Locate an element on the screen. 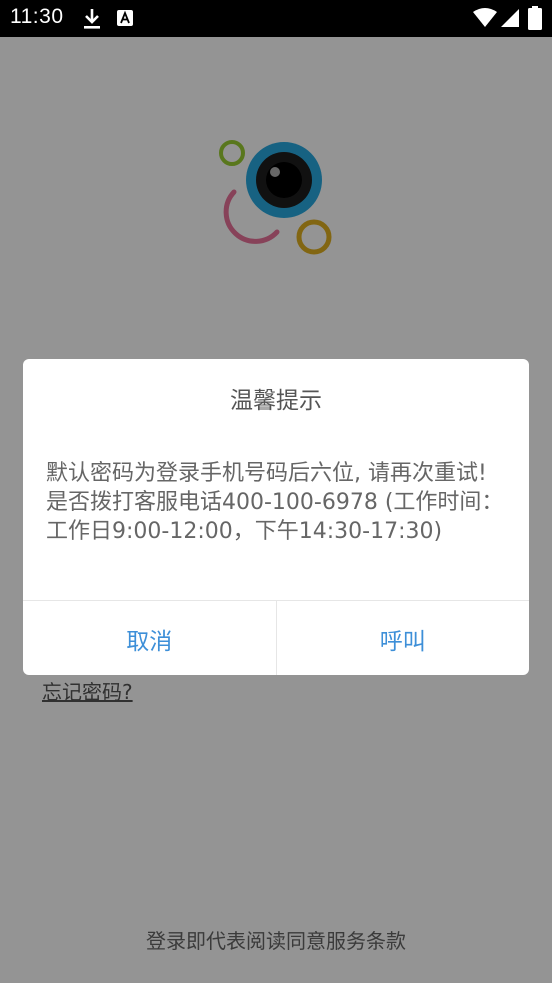 The height and width of the screenshot is (983, 552). signal-icon is located at coordinates (510, 18).